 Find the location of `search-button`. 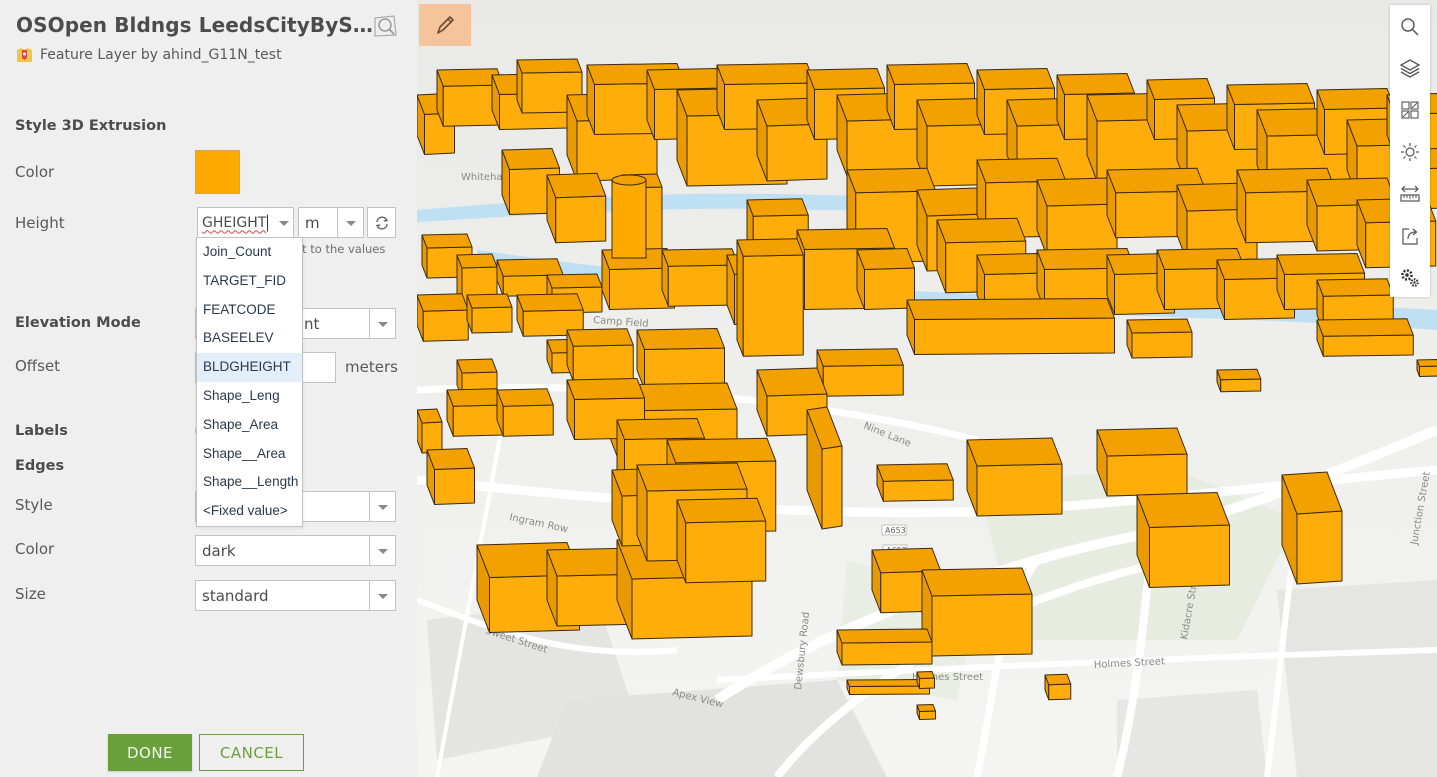

search-button is located at coordinates (1410, 27).